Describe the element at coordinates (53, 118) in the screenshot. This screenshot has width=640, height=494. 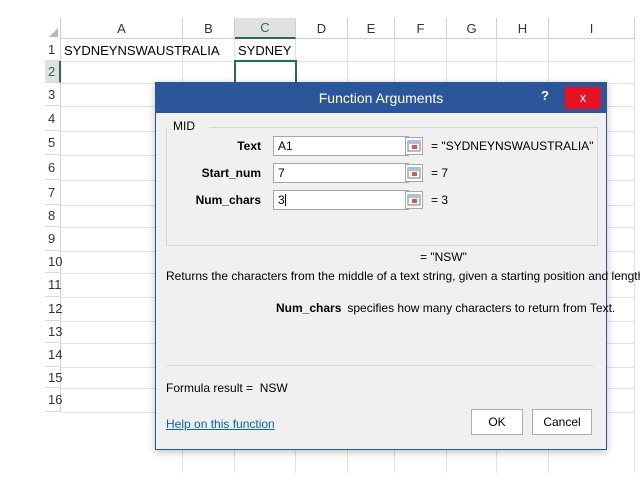
I see `row-header-4: 4` at that location.